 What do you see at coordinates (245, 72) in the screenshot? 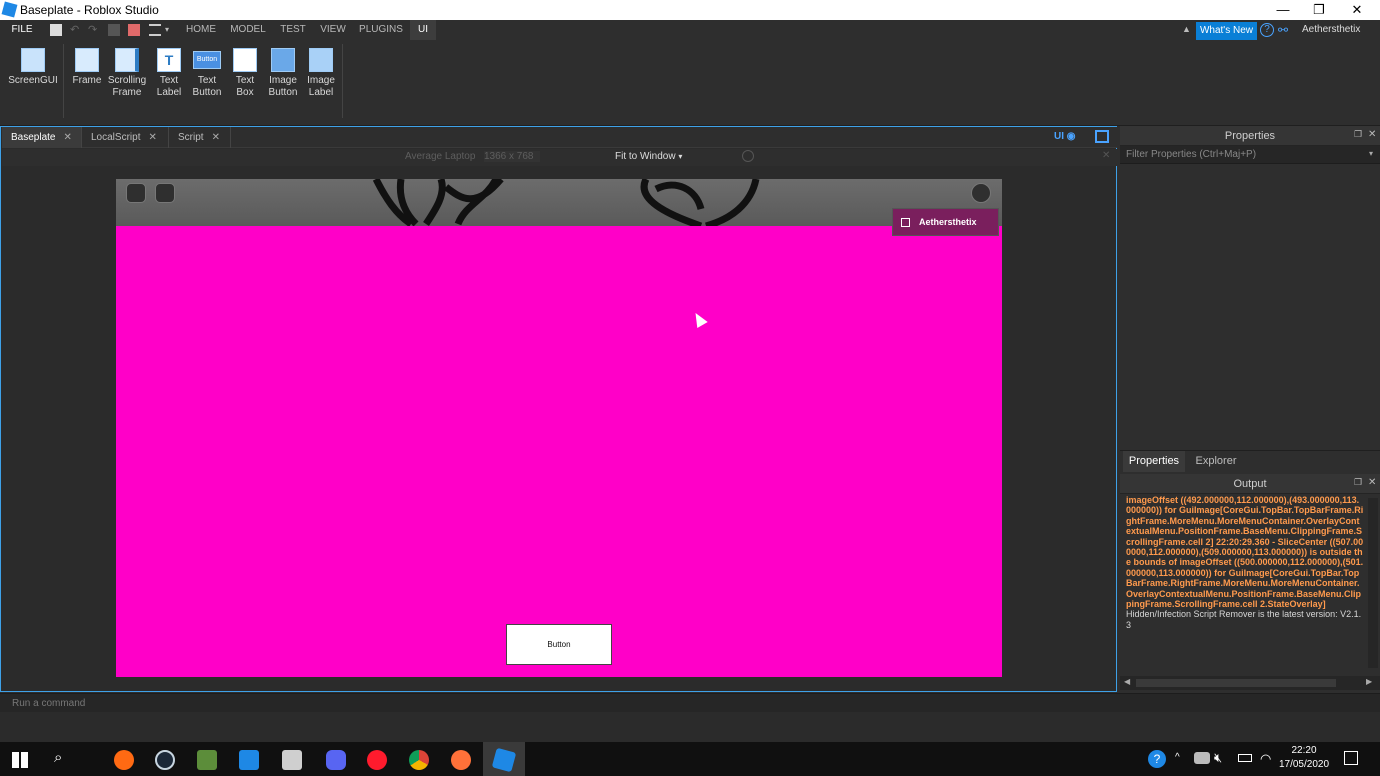
I see `text-box-button: Text Box` at bounding box center [245, 72].